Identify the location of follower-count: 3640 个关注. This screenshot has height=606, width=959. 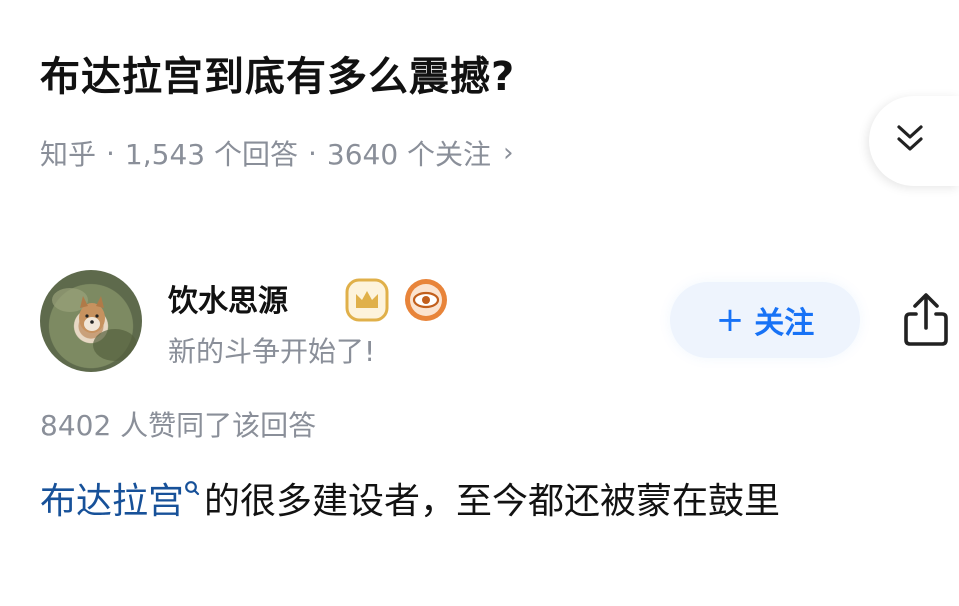
(409, 154).